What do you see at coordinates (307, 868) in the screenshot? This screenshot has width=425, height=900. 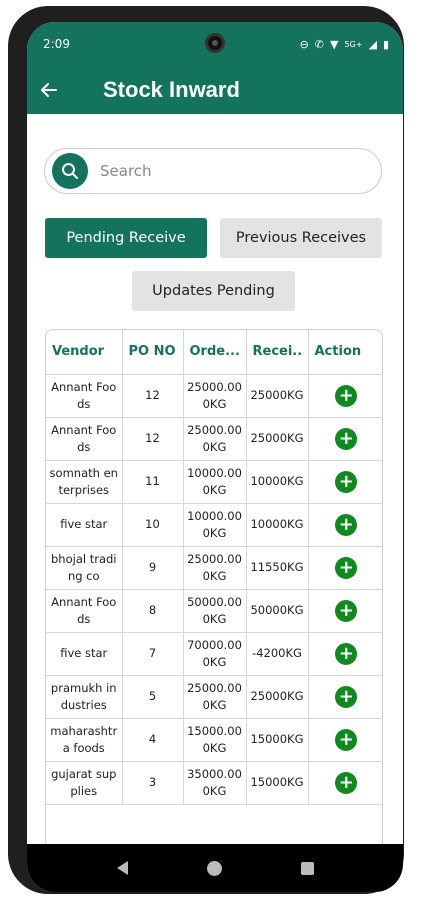 I see `nav-recents-icon` at bounding box center [307, 868].